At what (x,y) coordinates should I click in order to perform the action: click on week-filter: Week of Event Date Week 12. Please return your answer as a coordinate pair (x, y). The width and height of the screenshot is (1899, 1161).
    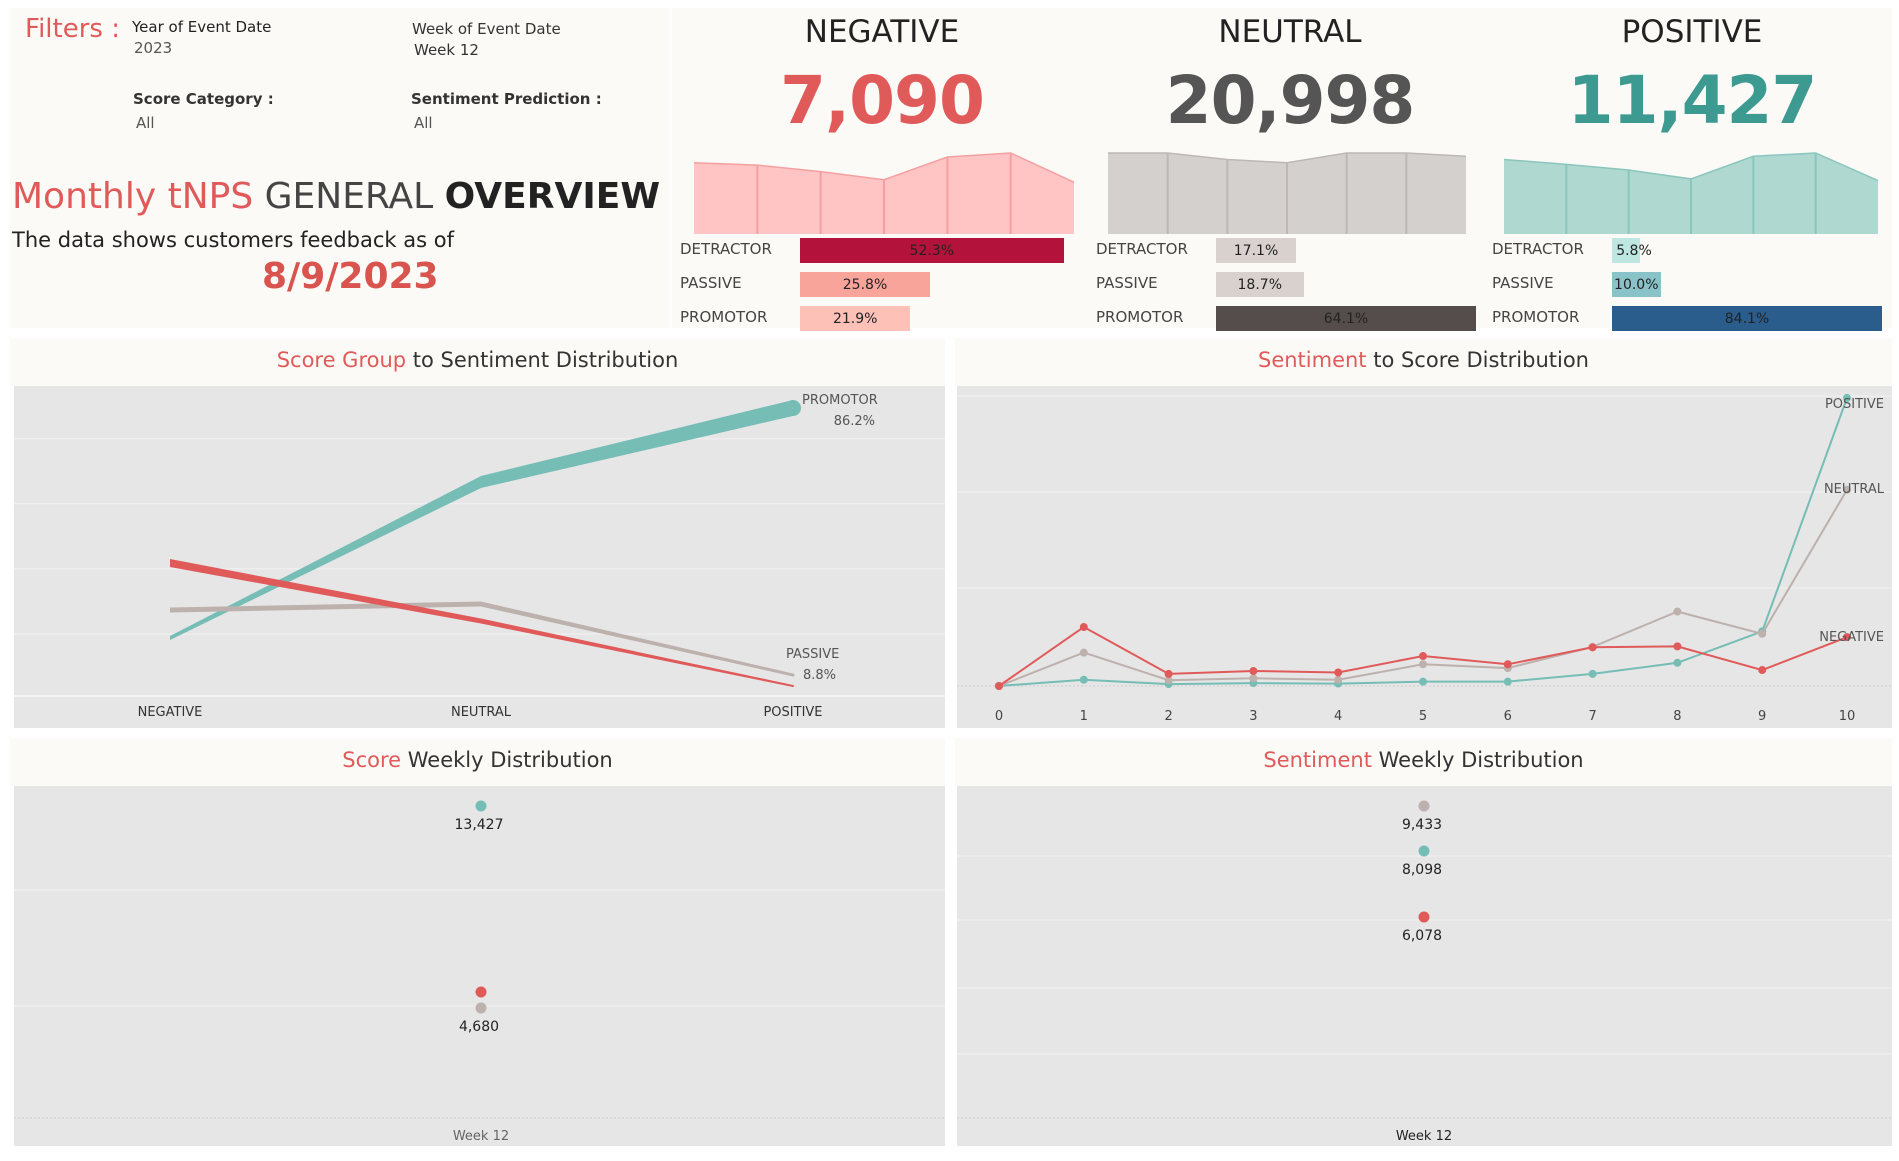
    Looking at the image, I should click on (542, 39).